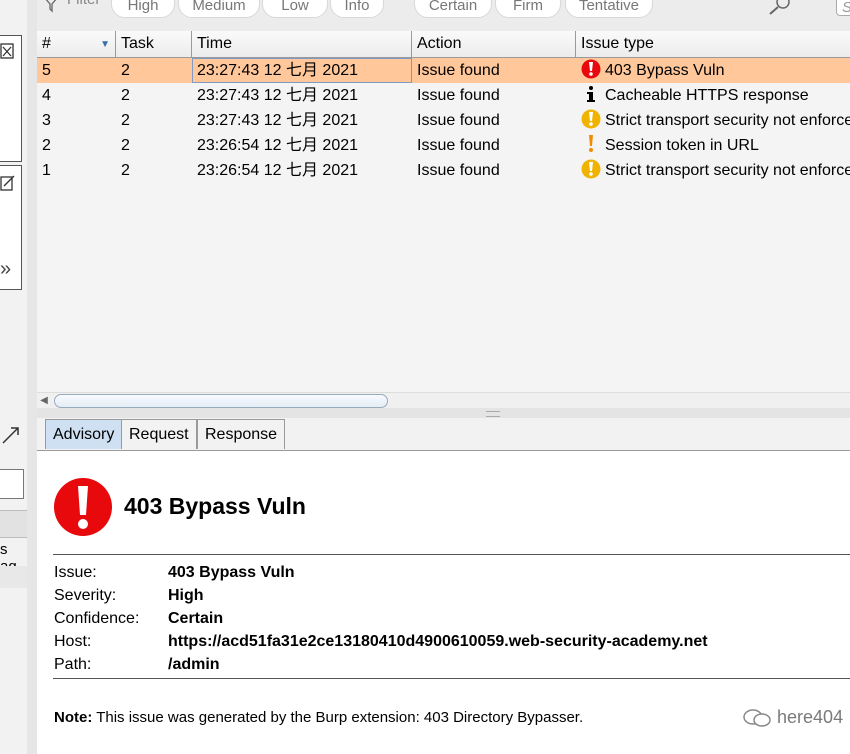 The image size is (850, 754). I want to click on tab-response: Response, so click(241, 434).